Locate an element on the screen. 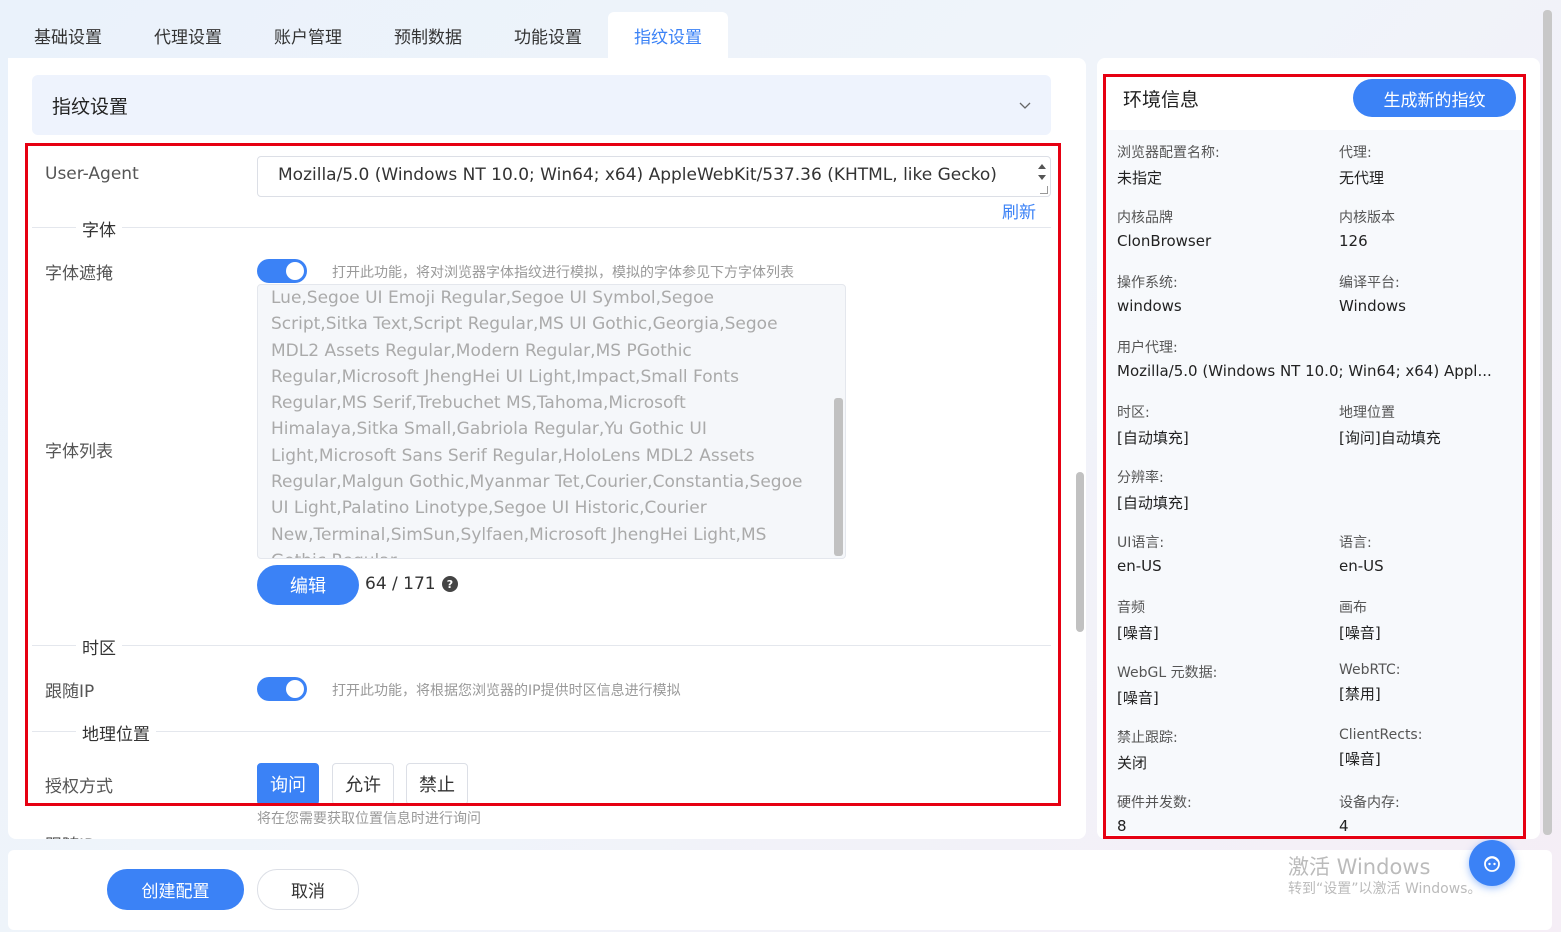 The width and height of the screenshot is (1561, 932). font-count: 64 / 171 is located at coordinates (400, 584).